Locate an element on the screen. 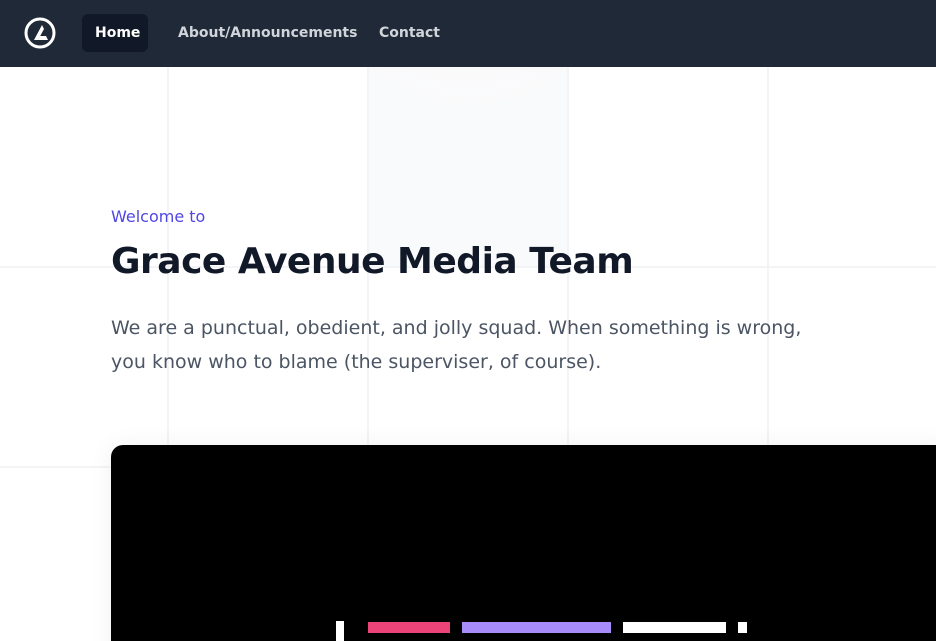  hero-eyebrow: Welcome to is located at coordinates (158, 216).